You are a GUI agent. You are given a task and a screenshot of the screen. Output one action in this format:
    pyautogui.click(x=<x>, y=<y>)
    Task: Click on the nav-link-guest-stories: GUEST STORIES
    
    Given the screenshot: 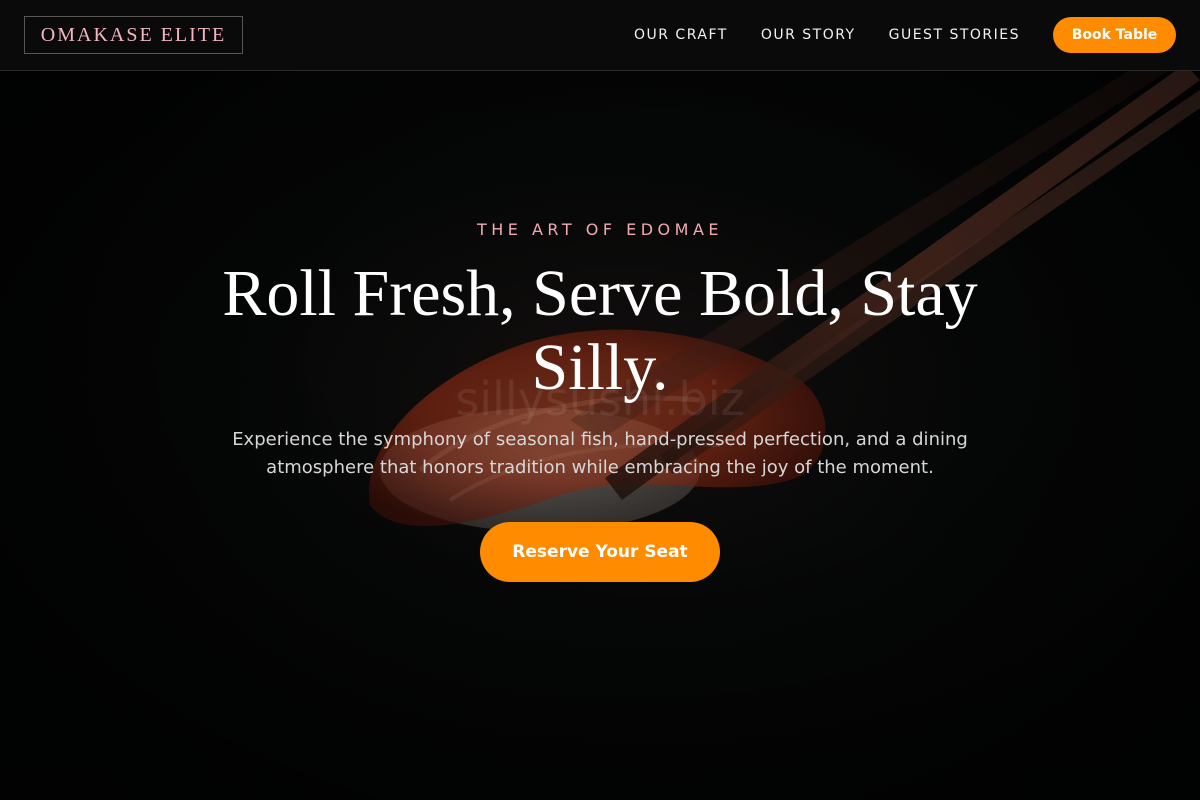 What is the action you would take?
    pyautogui.click(x=954, y=35)
    